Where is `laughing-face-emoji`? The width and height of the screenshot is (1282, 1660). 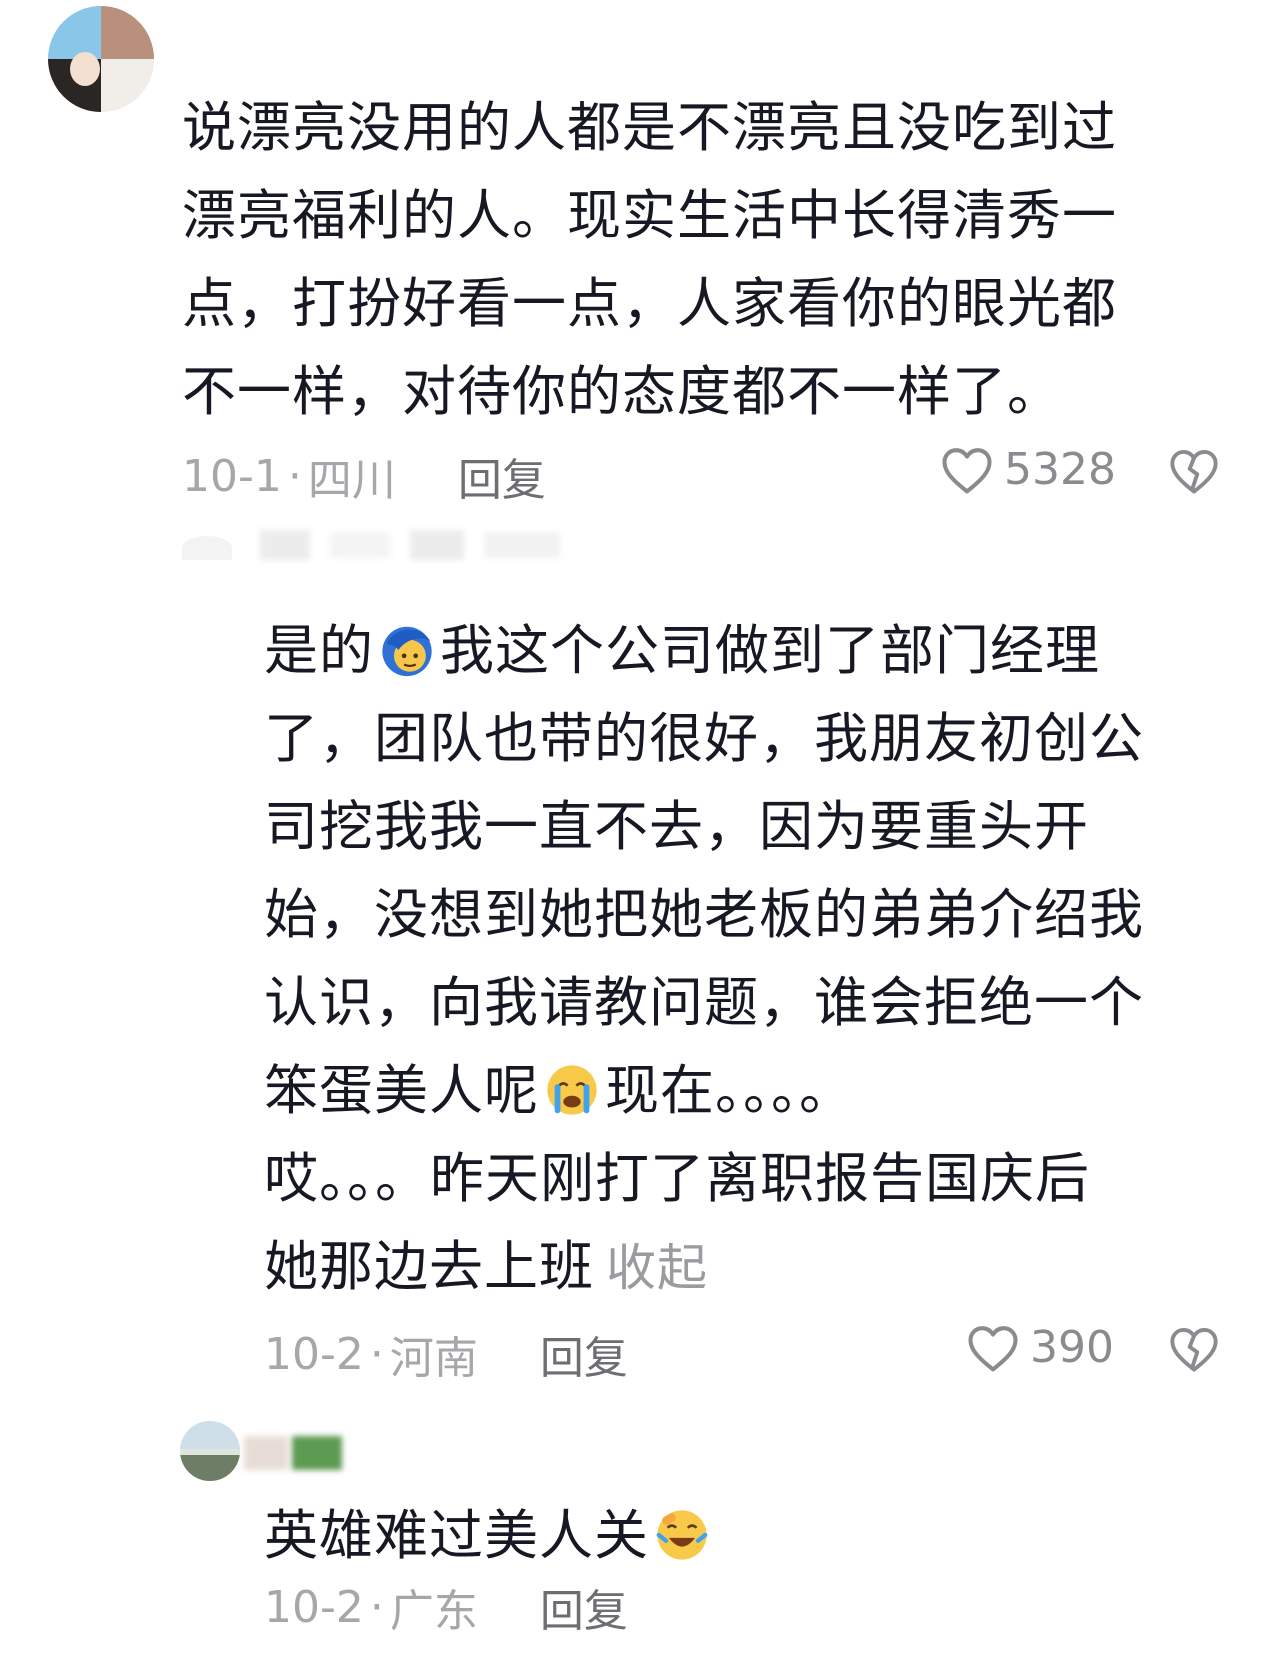 laughing-face-emoji is located at coordinates (682, 1535).